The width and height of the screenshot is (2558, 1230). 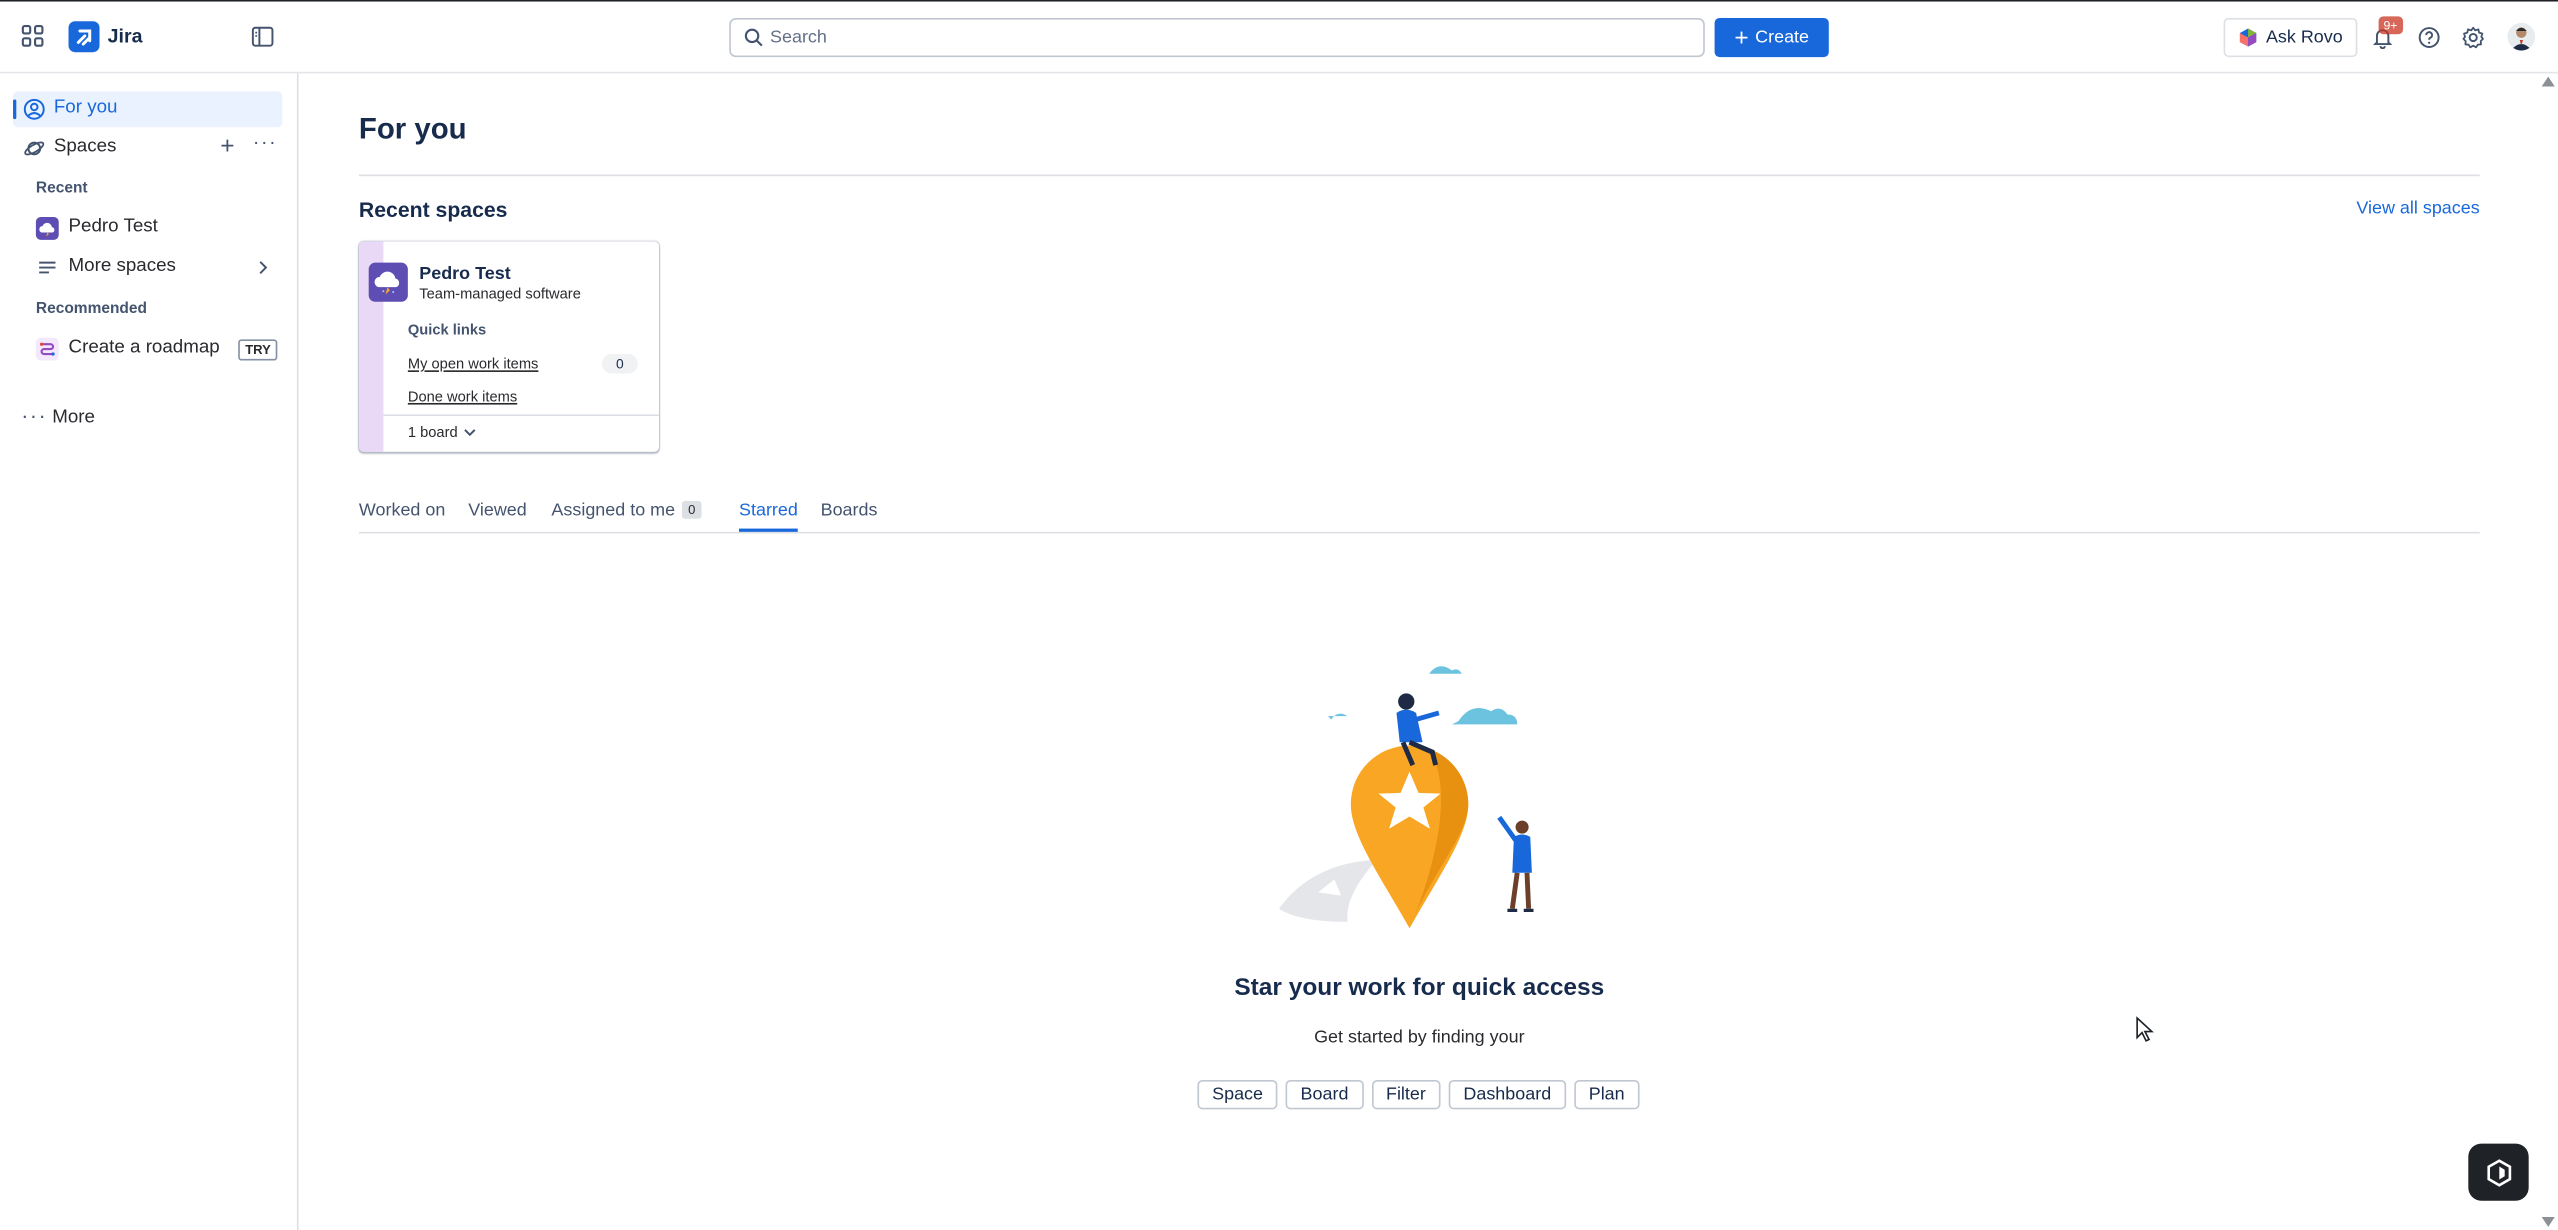 What do you see at coordinates (2429, 37) in the screenshot?
I see `help-icon` at bounding box center [2429, 37].